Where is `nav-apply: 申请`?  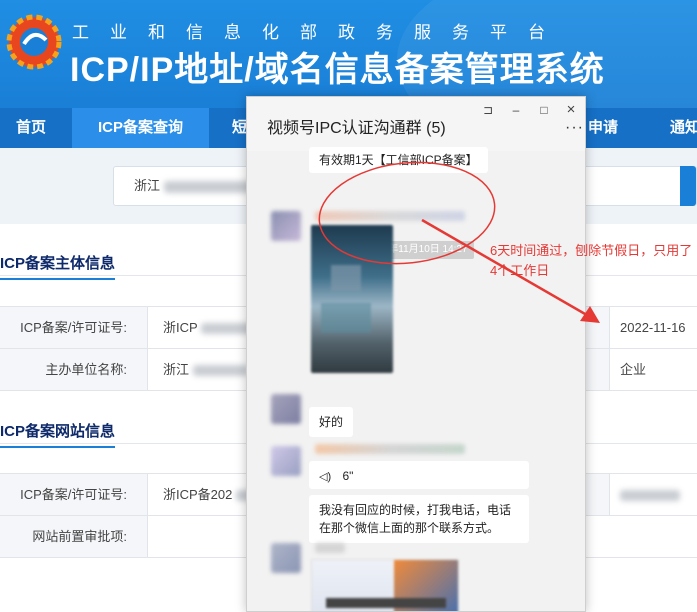 nav-apply: 申请 is located at coordinates (603, 128).